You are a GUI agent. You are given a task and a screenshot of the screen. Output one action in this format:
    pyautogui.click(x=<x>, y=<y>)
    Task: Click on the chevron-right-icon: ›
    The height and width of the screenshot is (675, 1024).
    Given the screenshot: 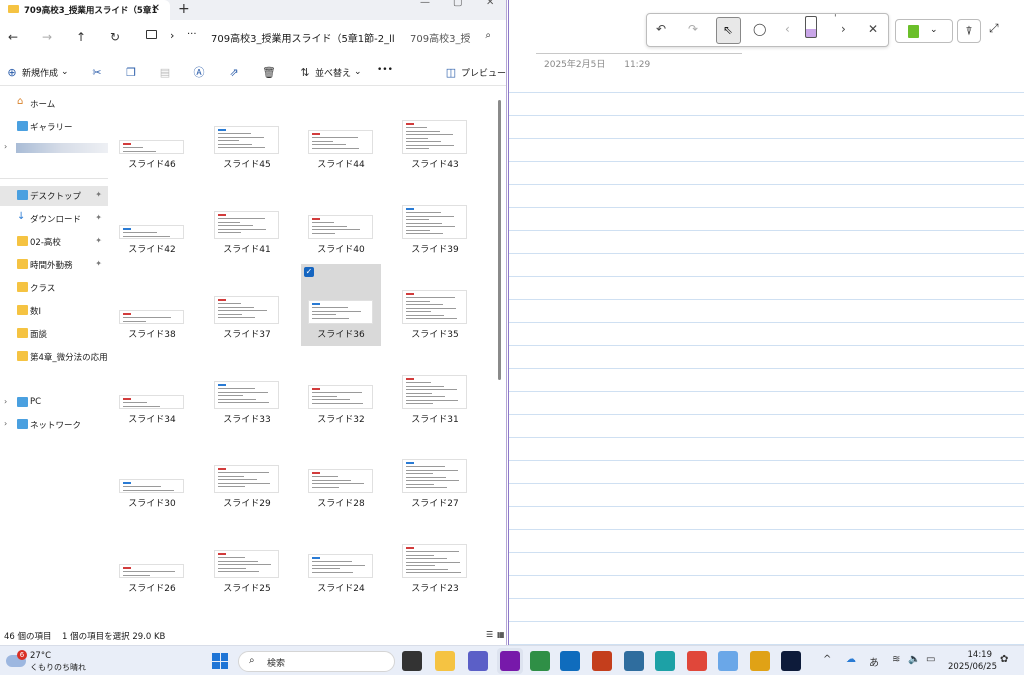 What is the action you would take?
    pyautogui.click(x=172, y=35)
    